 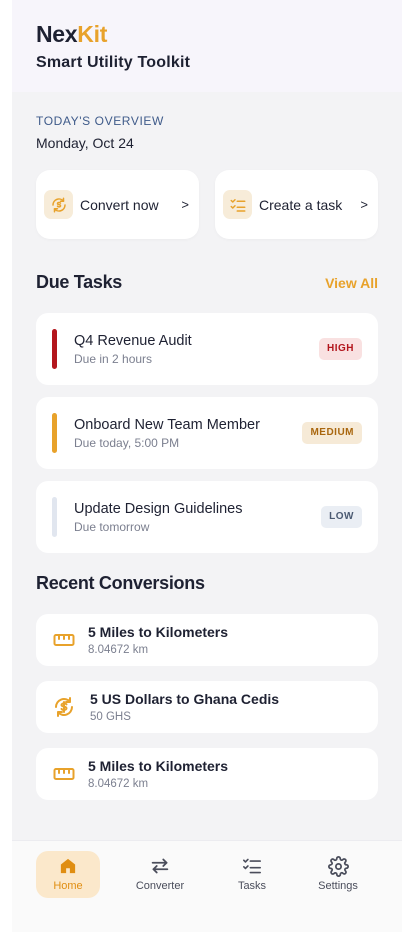 I want to click on app-logo: NexKit, so click(x=71, y=34).